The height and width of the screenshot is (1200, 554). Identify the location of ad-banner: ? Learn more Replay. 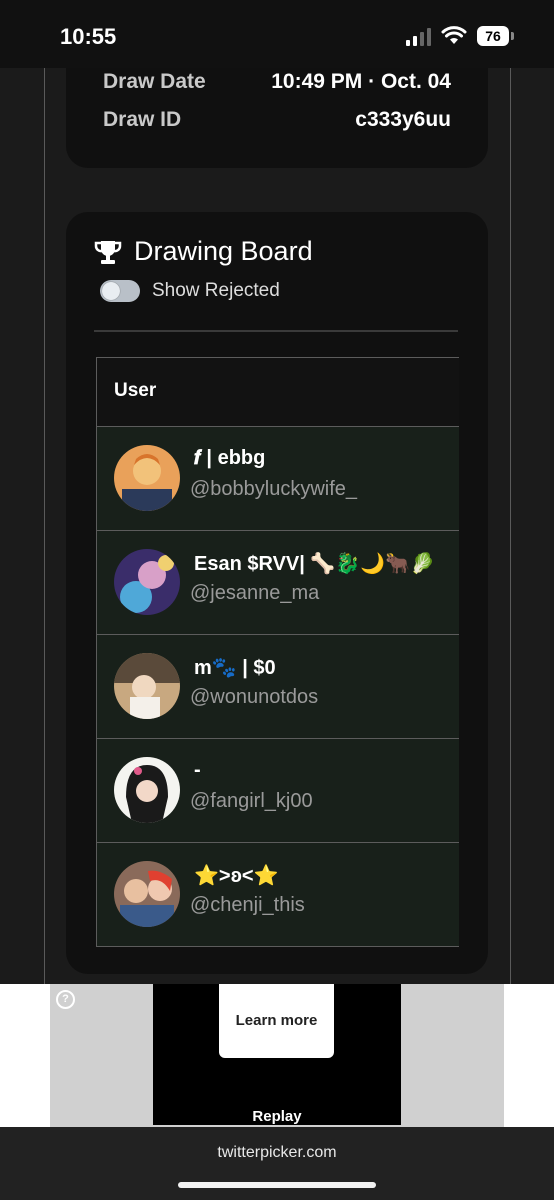
(277, 1055).